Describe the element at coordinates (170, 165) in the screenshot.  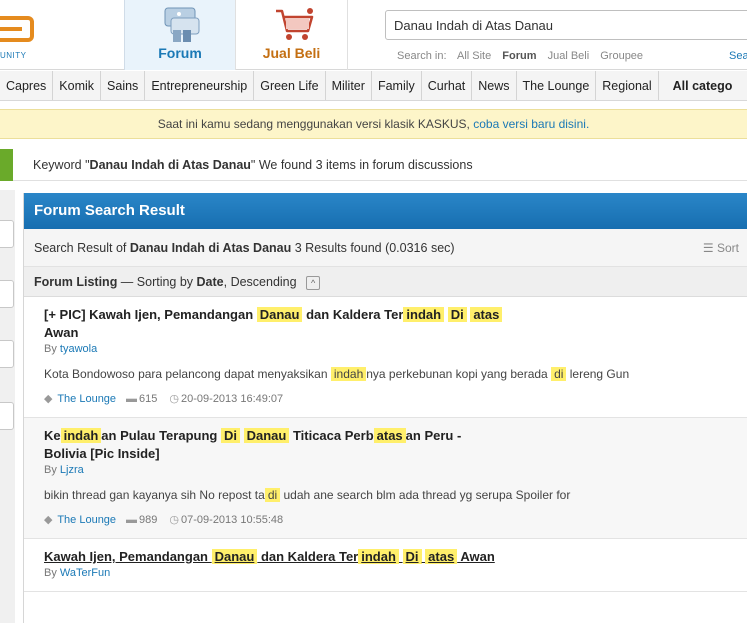
I see `keyword-value: Danau Indah di Atas Danau` at that location.